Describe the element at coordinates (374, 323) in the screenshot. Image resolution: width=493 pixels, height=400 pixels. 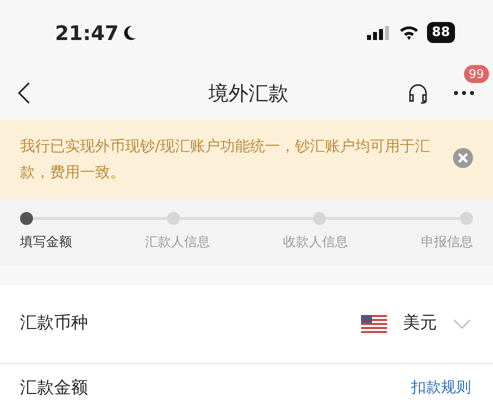
I see `flag-icon` at that location.